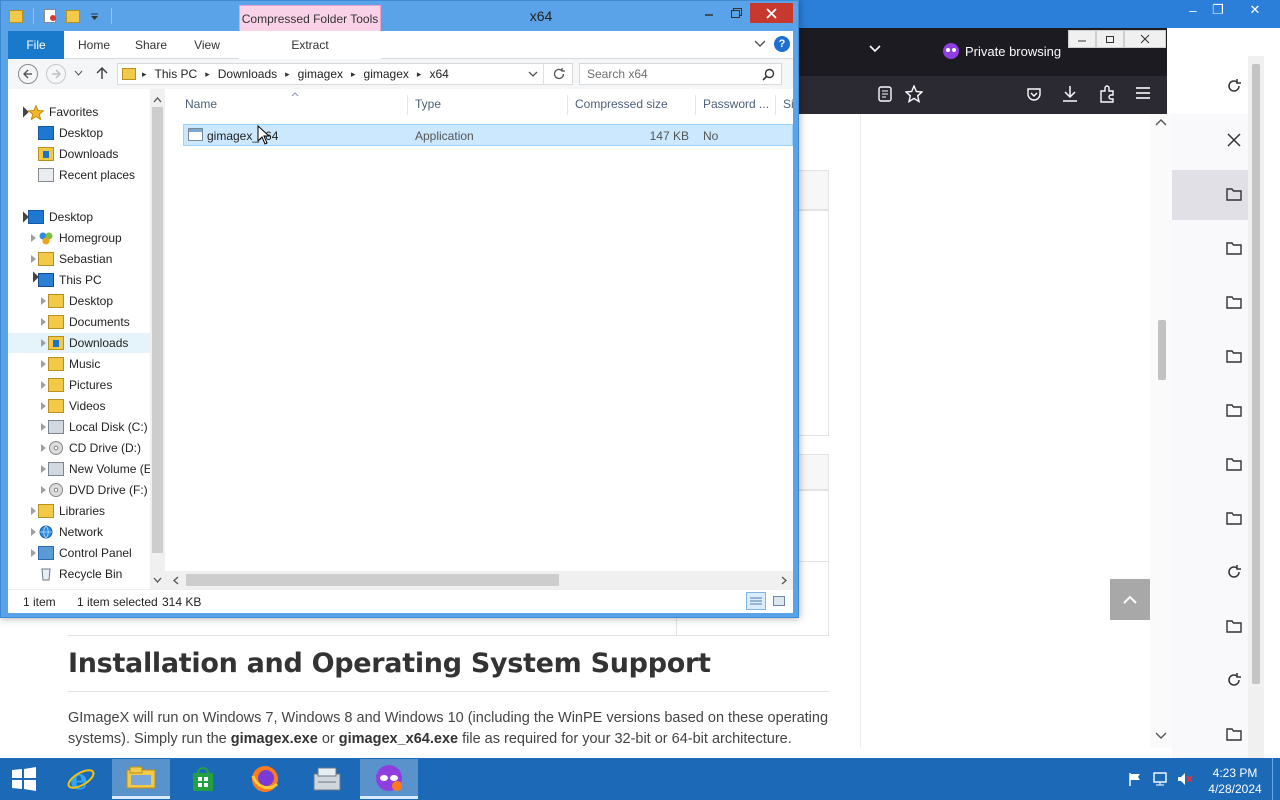  I want to click on nav-network: Network, so click(70, 532).